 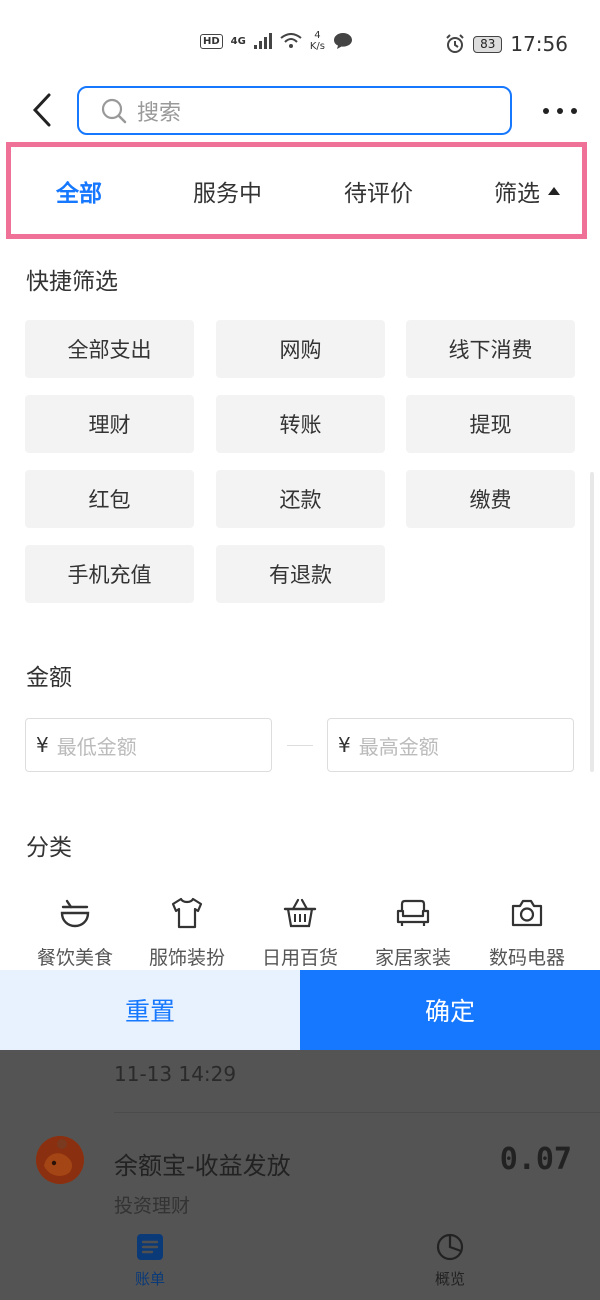 What do you see at coordinates (413, 912) in the screenshot?
I see `sofa-icon` at bounding box center [413, 912].